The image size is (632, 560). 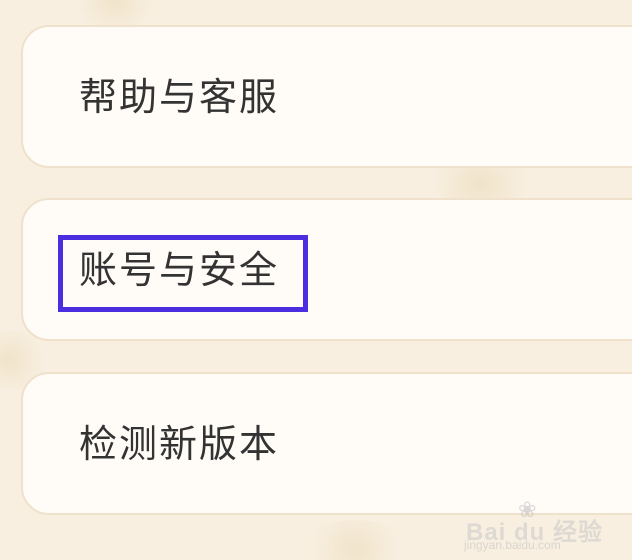 What do you see at coordinates (539, 526) in the screenshot?
I see `baidu-jingyan-watermark: ❀ Bai du 经验 jingyan.baidu.com` at bounding box center [539, 526].